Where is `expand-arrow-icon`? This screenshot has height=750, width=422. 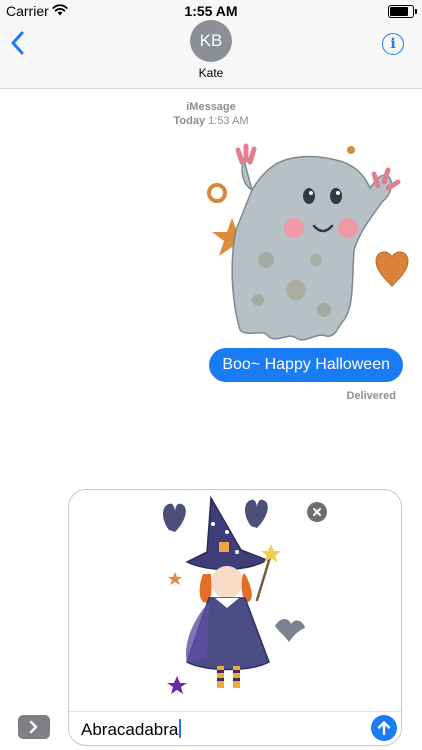 expand-arrow-icon is located at coordinates (33, 727).